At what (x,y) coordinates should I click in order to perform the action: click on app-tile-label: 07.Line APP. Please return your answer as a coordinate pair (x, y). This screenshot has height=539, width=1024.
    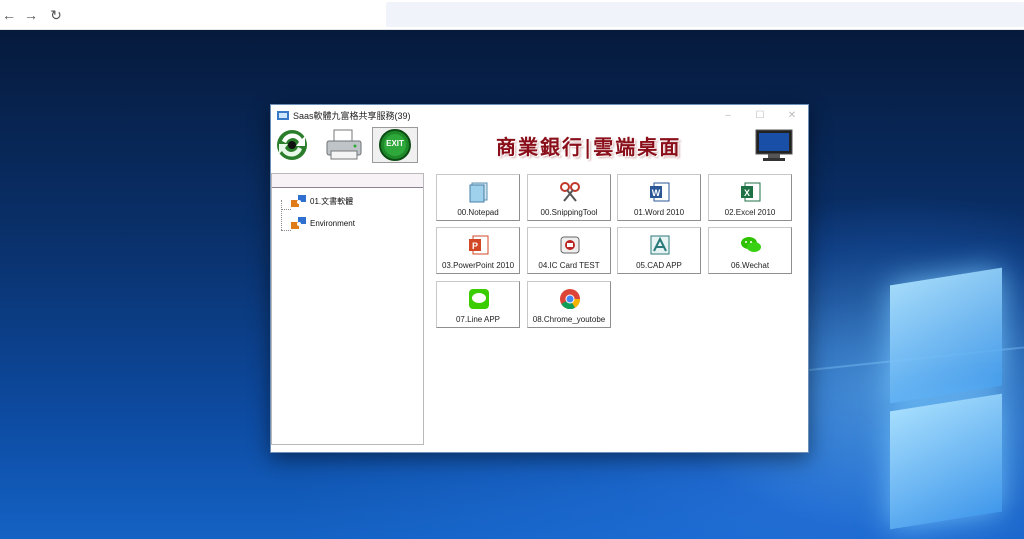
    Looking at the image, I should click on (478, 319).